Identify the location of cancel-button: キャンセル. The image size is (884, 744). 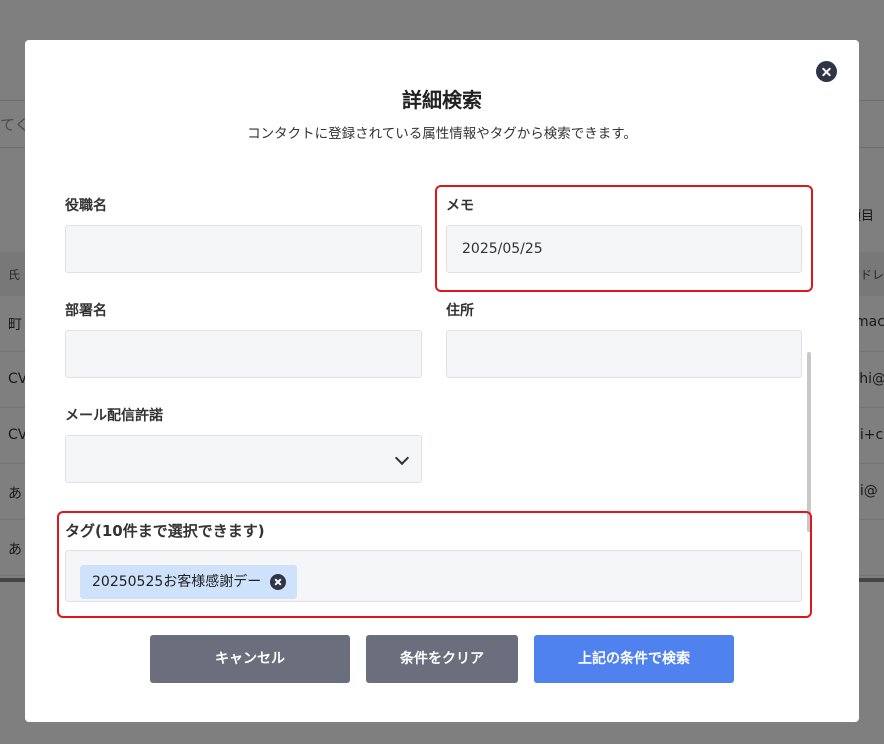
(250, 659).